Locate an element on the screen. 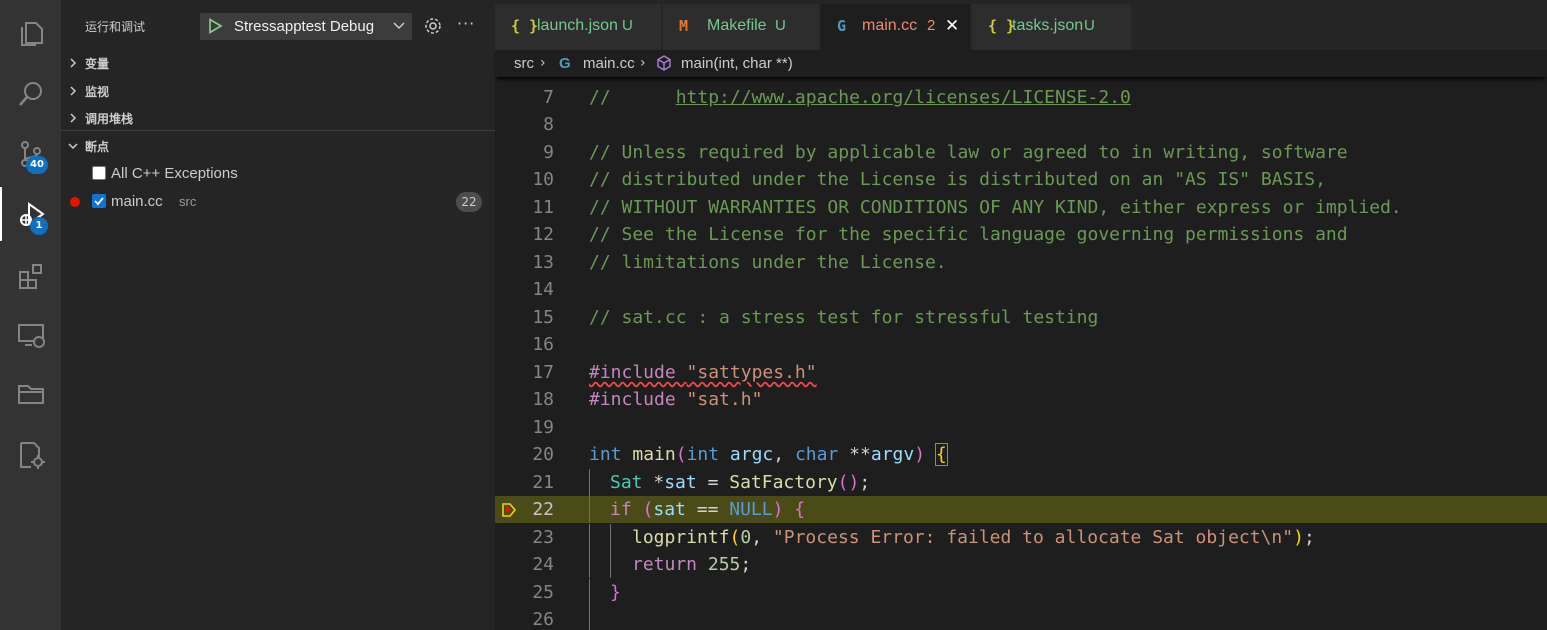 The image size is (1547, 630). tab-makefile: M Makefile U is located at coordinates (741, 27).